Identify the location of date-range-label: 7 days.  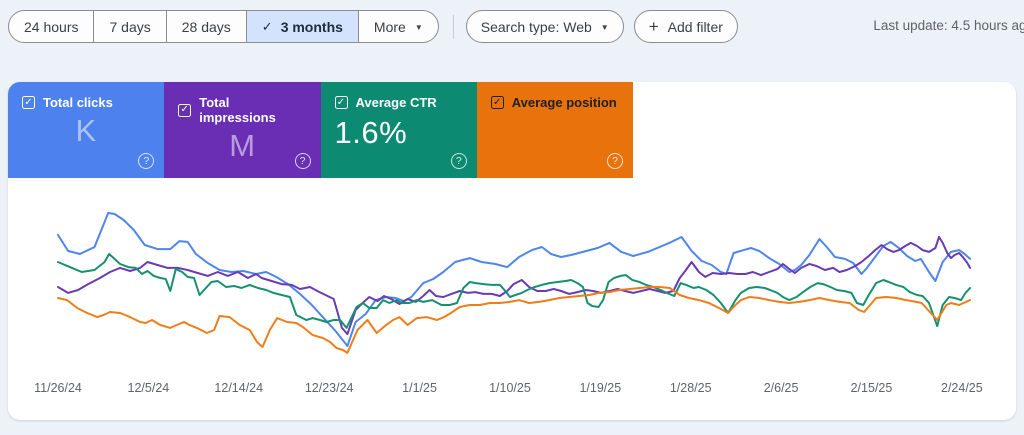
(130, 26).